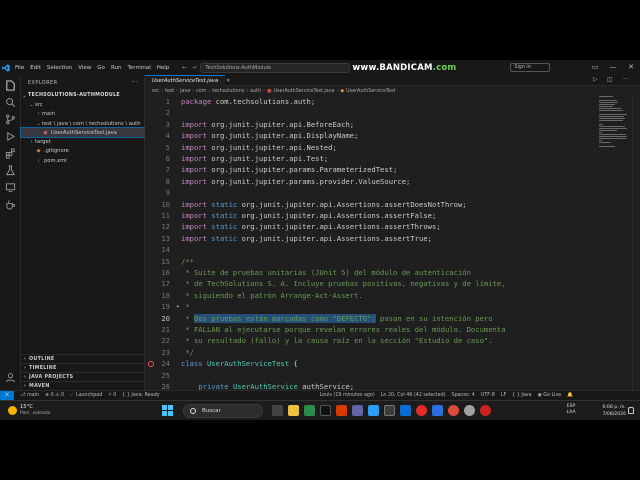  I want to click on breadcrumb-item: techsolutions, so click(228, 91).